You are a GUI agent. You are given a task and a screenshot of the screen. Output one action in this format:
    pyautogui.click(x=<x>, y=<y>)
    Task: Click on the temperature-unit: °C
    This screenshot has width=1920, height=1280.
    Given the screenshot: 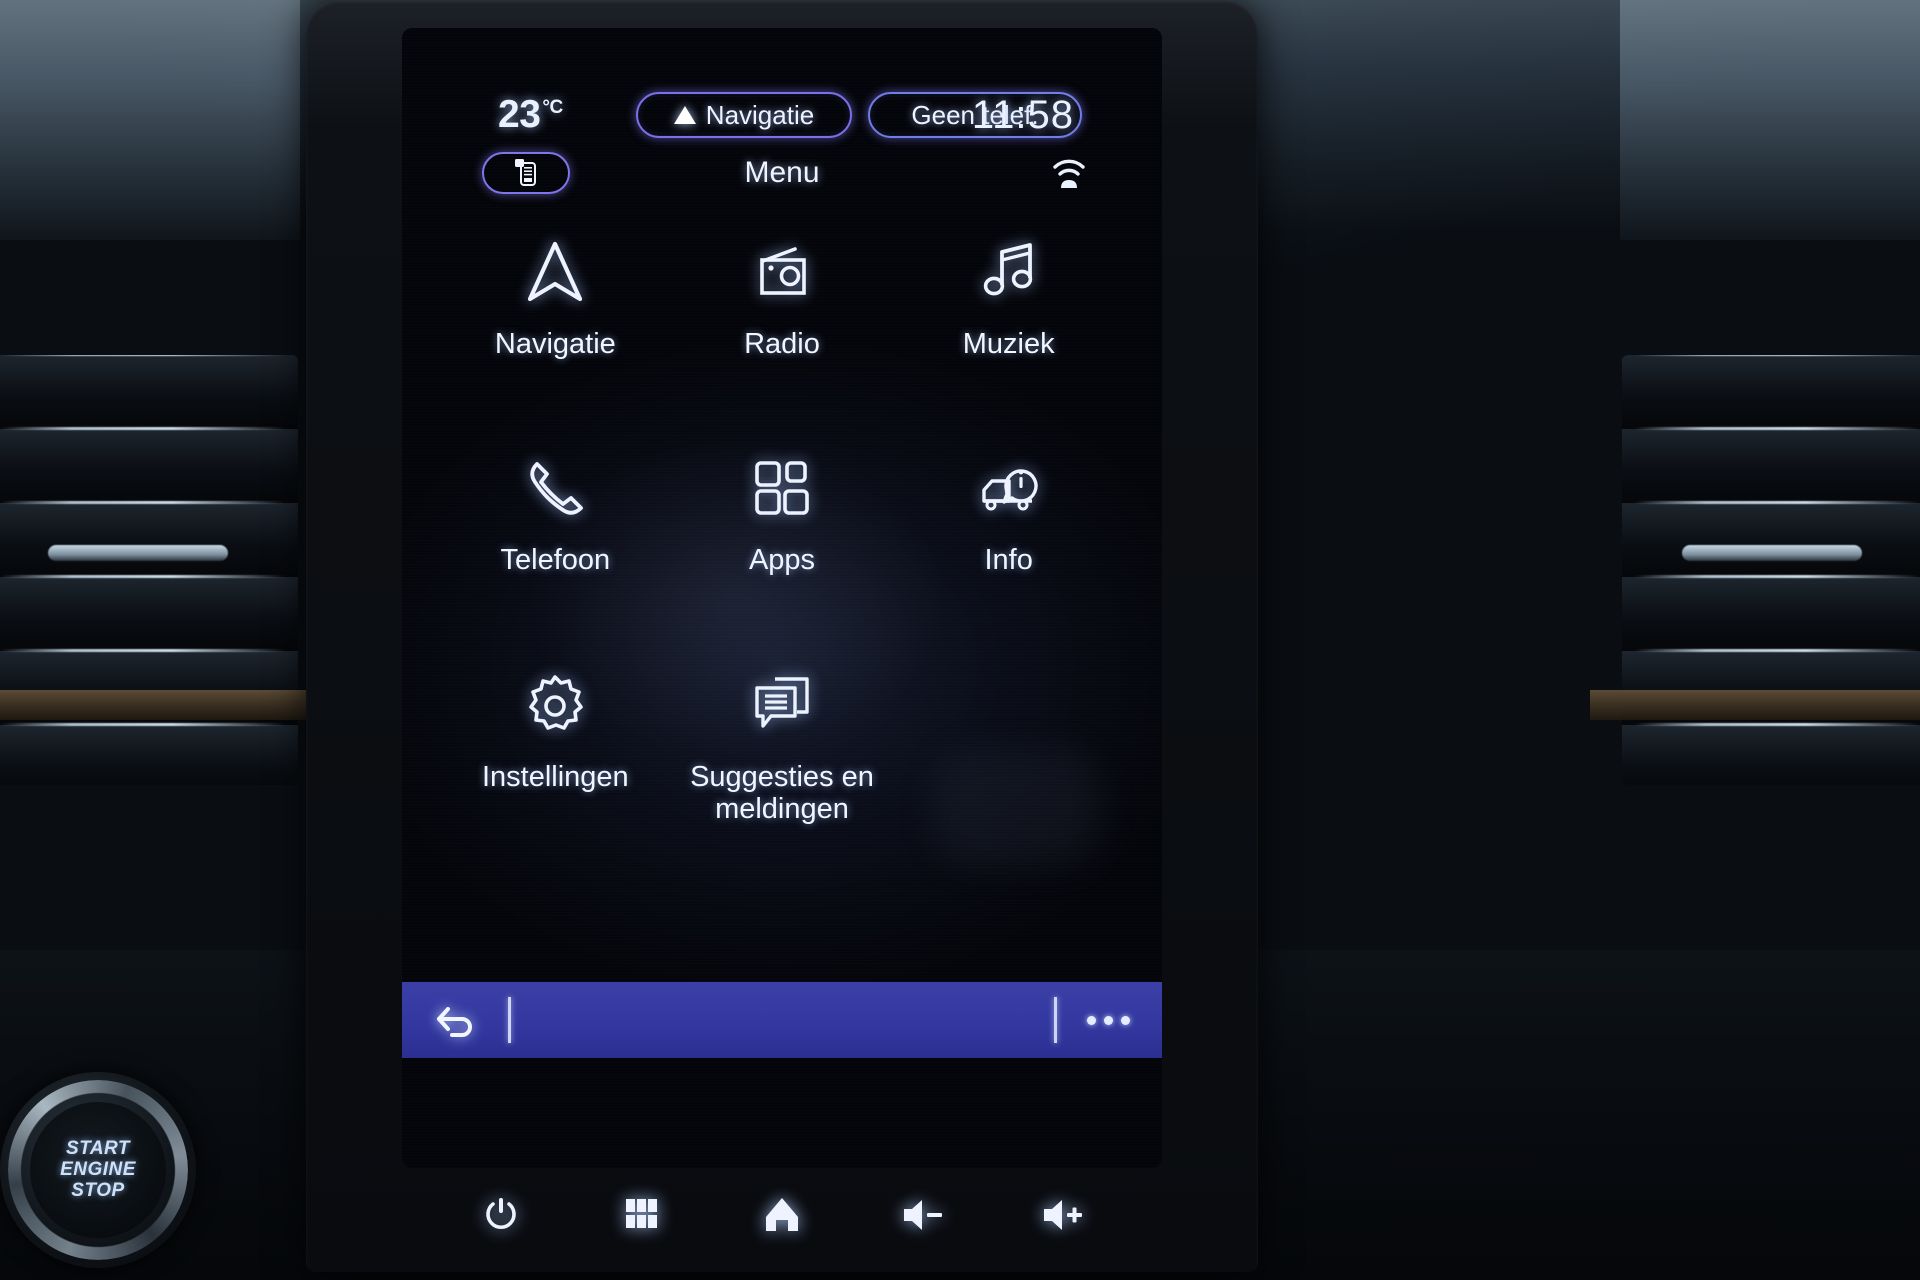 What is the action you would take?
    pyautogui.click(x=552, y=107)
    